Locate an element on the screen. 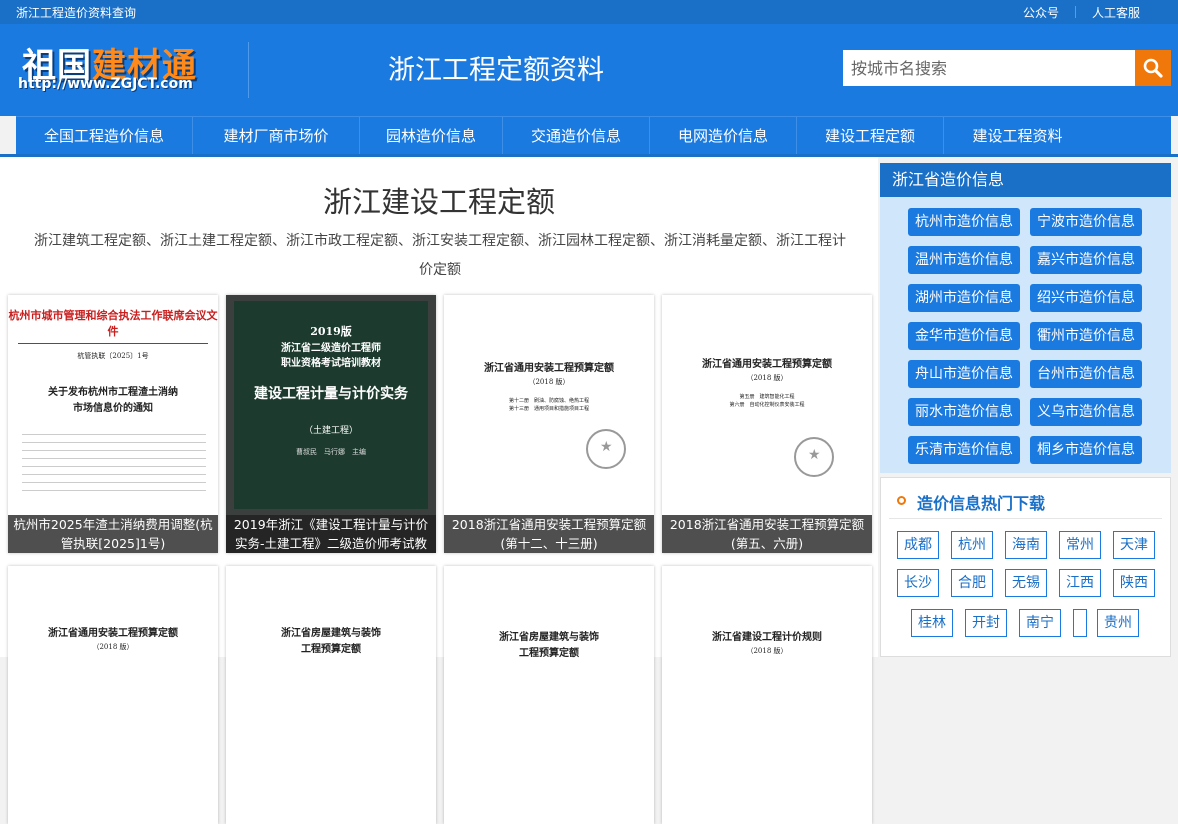  wechat-link: 公众号 is located at coordinates (1041, 12).